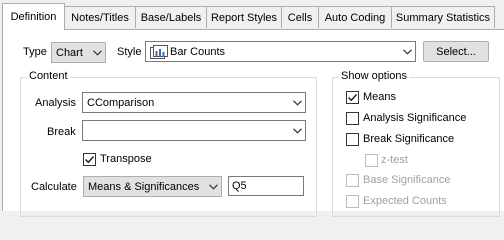 The image size is (504, 240). Describe the element at coordinates (144, 186) in the screenshot. I see `calculate-value: Means & Significances` at that location.